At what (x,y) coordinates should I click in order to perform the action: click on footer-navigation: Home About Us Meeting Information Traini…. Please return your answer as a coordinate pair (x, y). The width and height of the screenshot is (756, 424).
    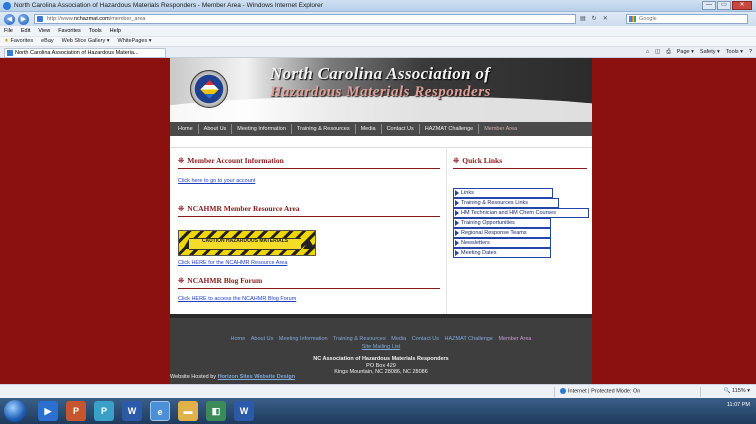
    Looking at the image, I should click on (381, 339).